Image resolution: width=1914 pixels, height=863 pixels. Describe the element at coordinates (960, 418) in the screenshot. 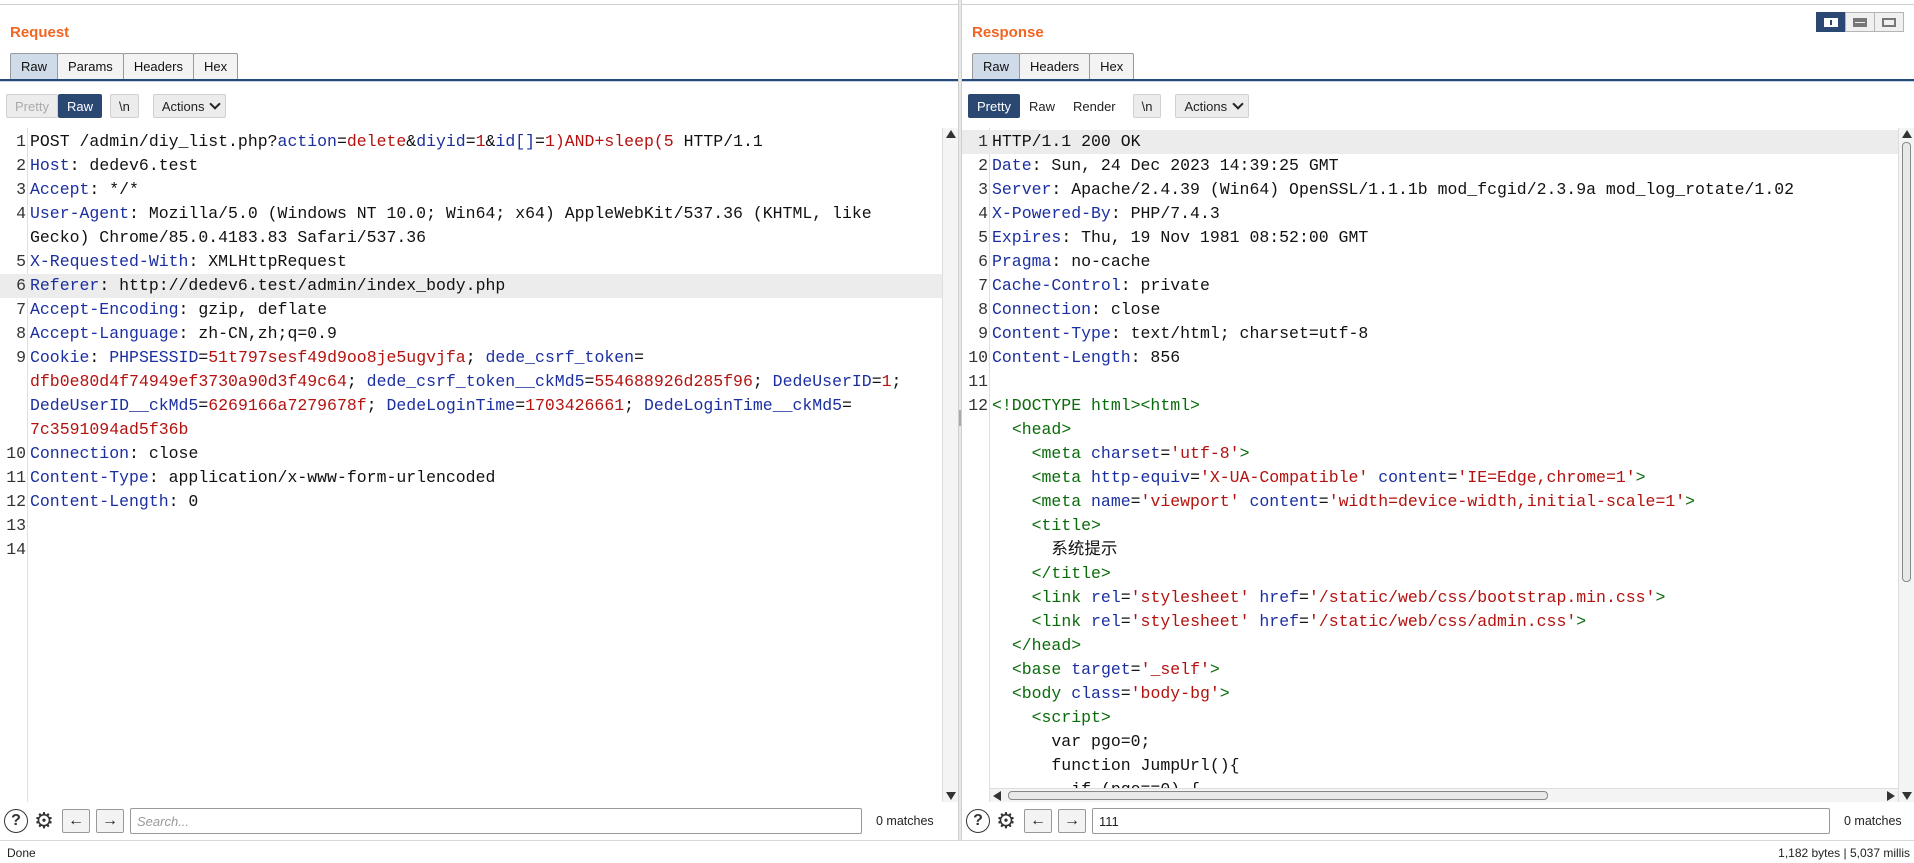

I see `divider-grip` at that location.